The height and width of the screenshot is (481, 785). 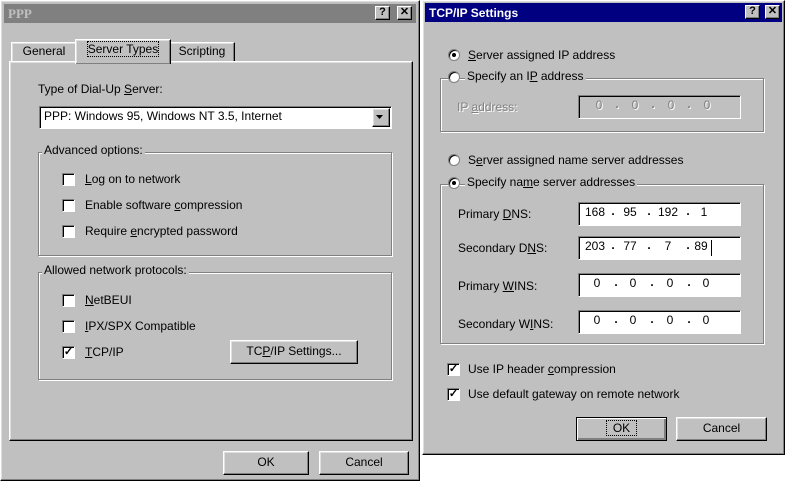 I want to click on tcpip-help-button: ?, so click(x=752, y=12).